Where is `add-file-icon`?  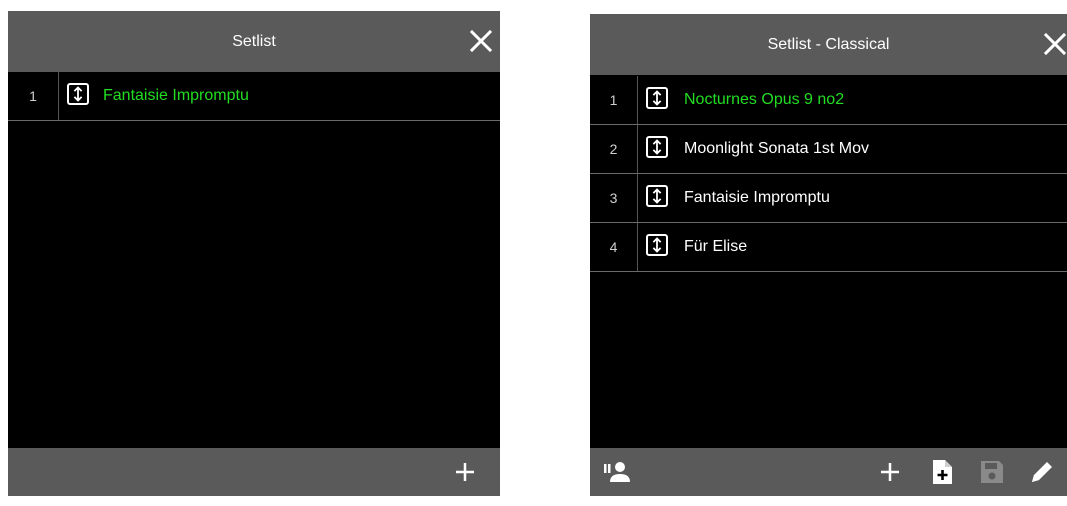 add-file-icon is located at coordinates (942, 472).